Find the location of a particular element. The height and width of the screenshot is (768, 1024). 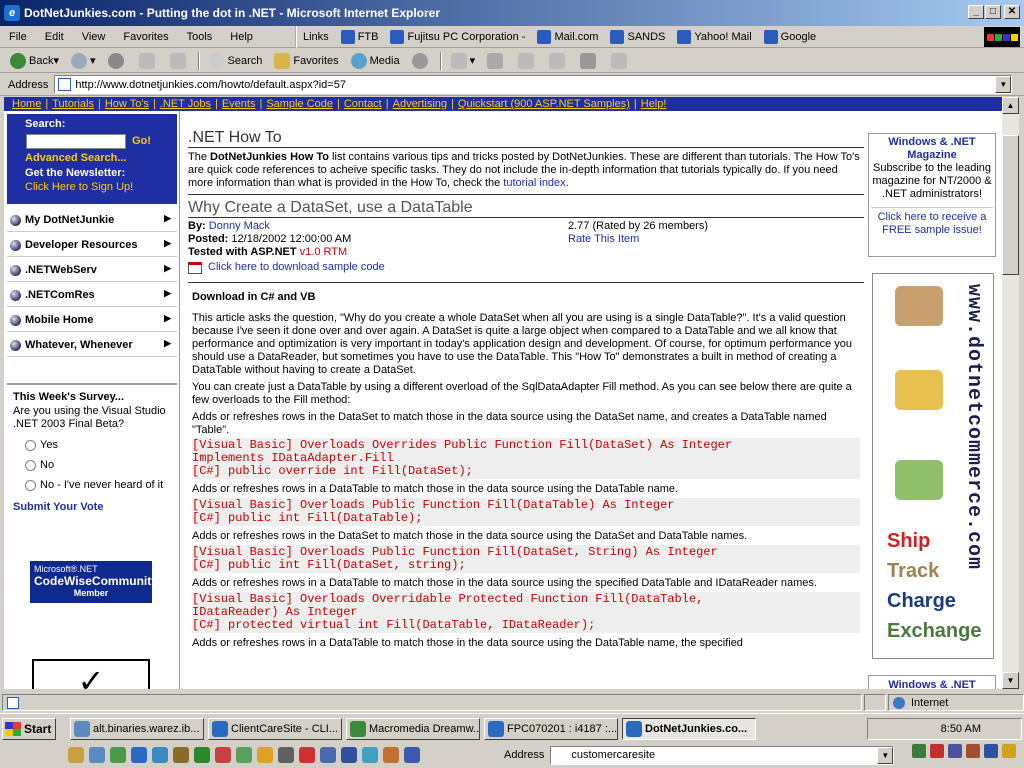

close-button: ✕ is located at coordinates (1012, 12).